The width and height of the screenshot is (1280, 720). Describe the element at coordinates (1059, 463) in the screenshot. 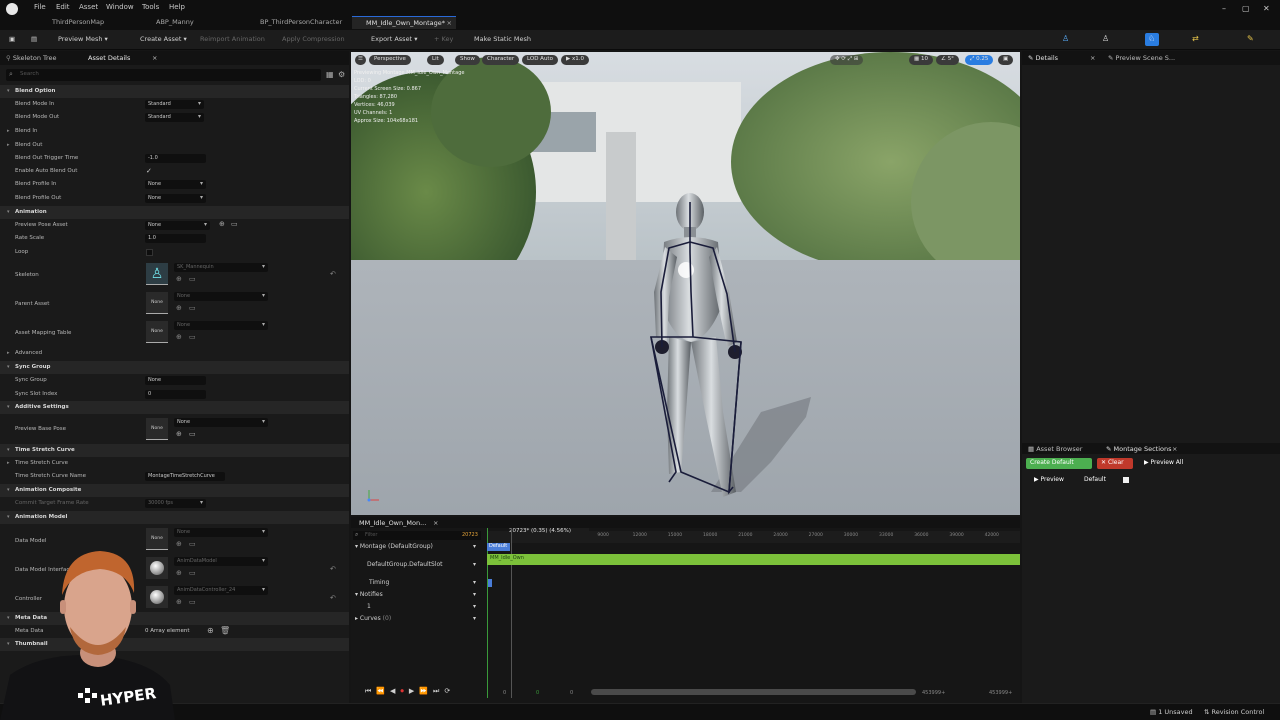

I see `create-default-button: Create Default` at that location.